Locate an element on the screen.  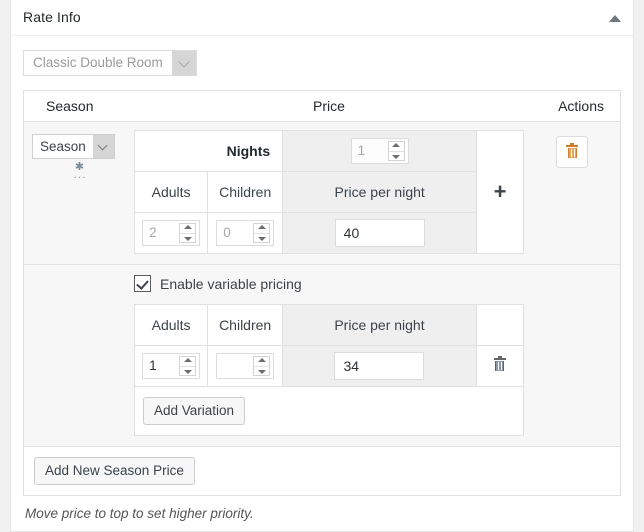
spacer-right is located at coordinates (572, 355).